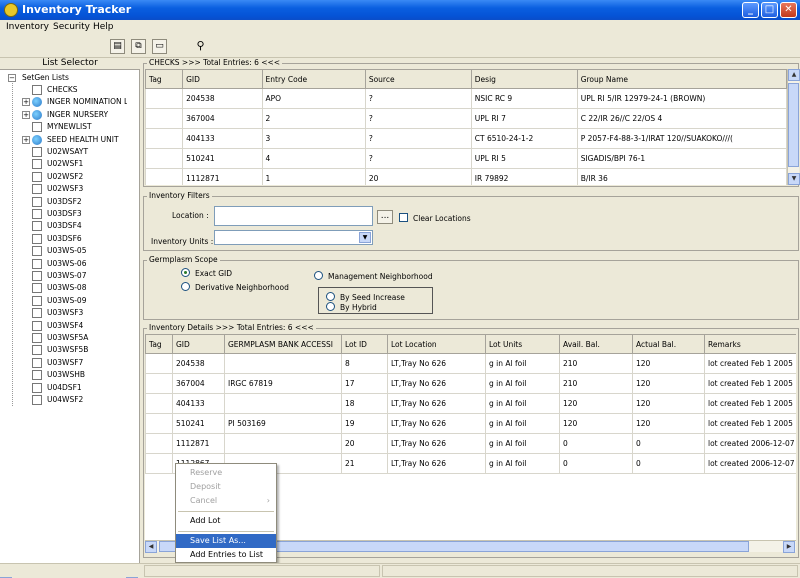  What do you see at coordinates (466, 158) in the screenshot?
I see `table-row: 510241 4? UPL RI 5 SIGADIS/BPI 76-1` at bounding box center [466, 158].